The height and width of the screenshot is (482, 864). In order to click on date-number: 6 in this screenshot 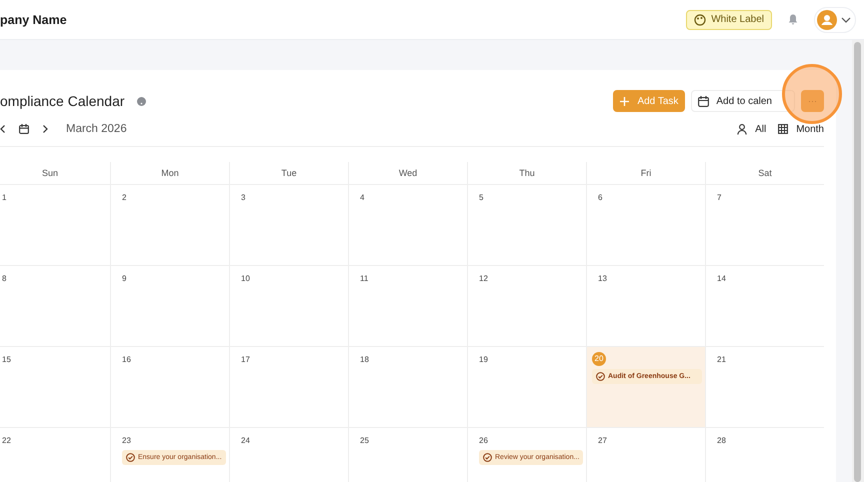, I will do `click(600, 198)`.